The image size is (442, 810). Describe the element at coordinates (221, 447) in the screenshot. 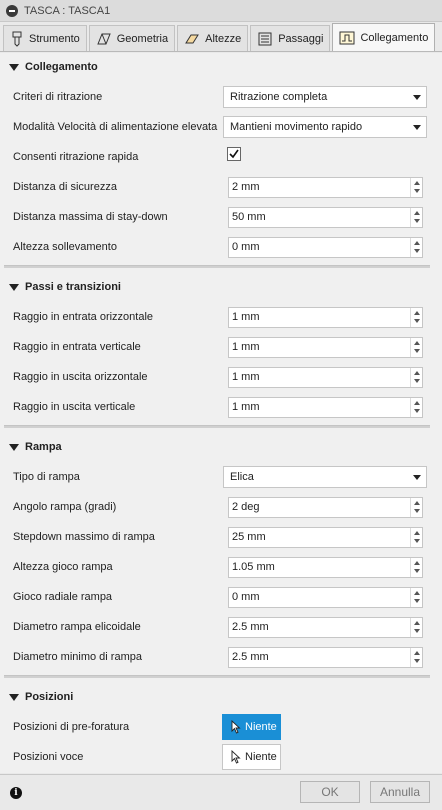

I see `section-rampa-header: Rampa` at that location.